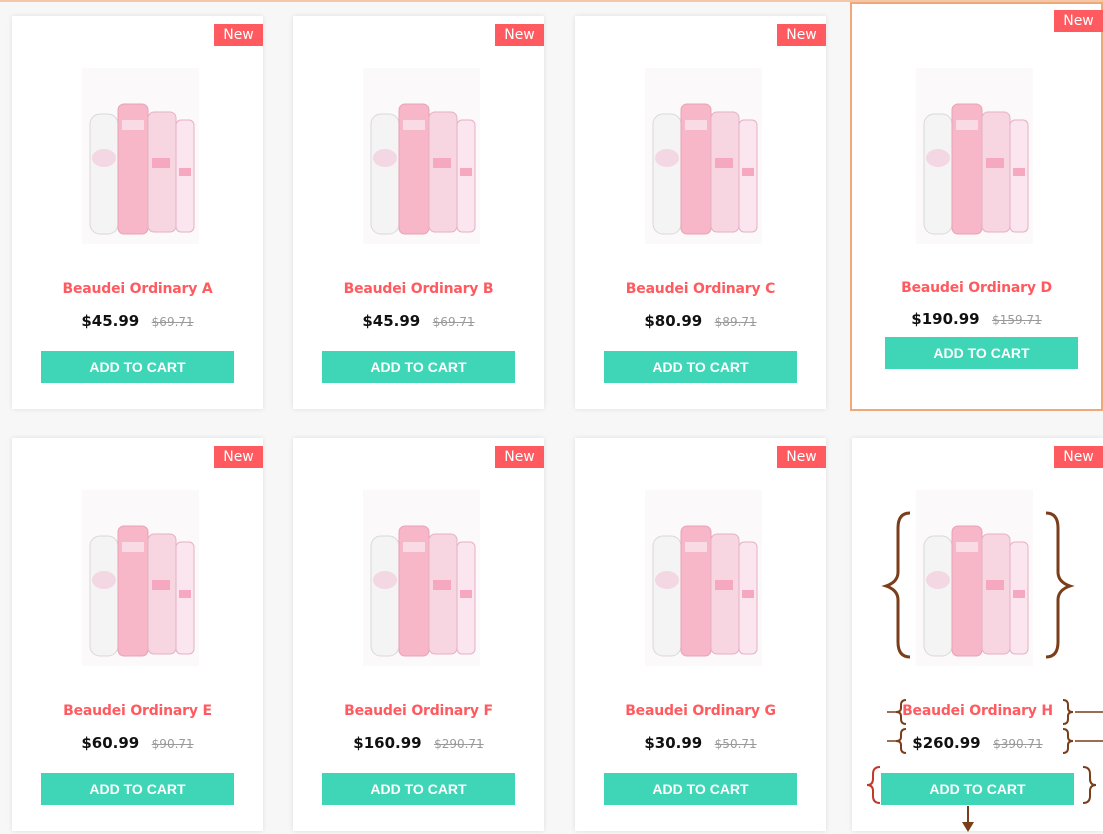 The width and height of the screenshot is (1103, 834). I want to click on product-title: Beaudei Ordinary C, so click(700, 289).